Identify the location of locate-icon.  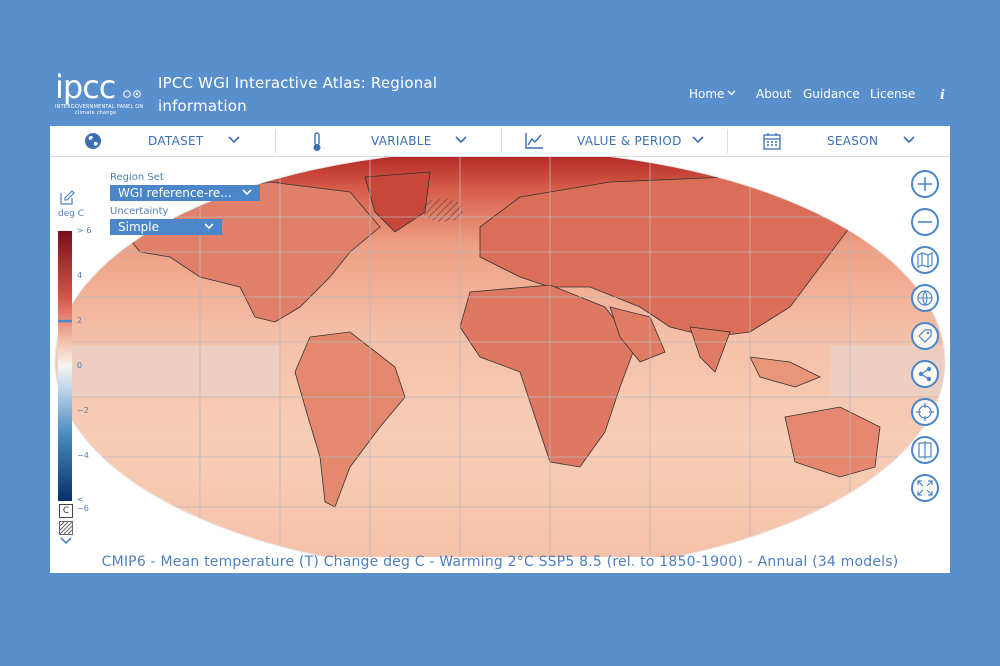
(925, 412).